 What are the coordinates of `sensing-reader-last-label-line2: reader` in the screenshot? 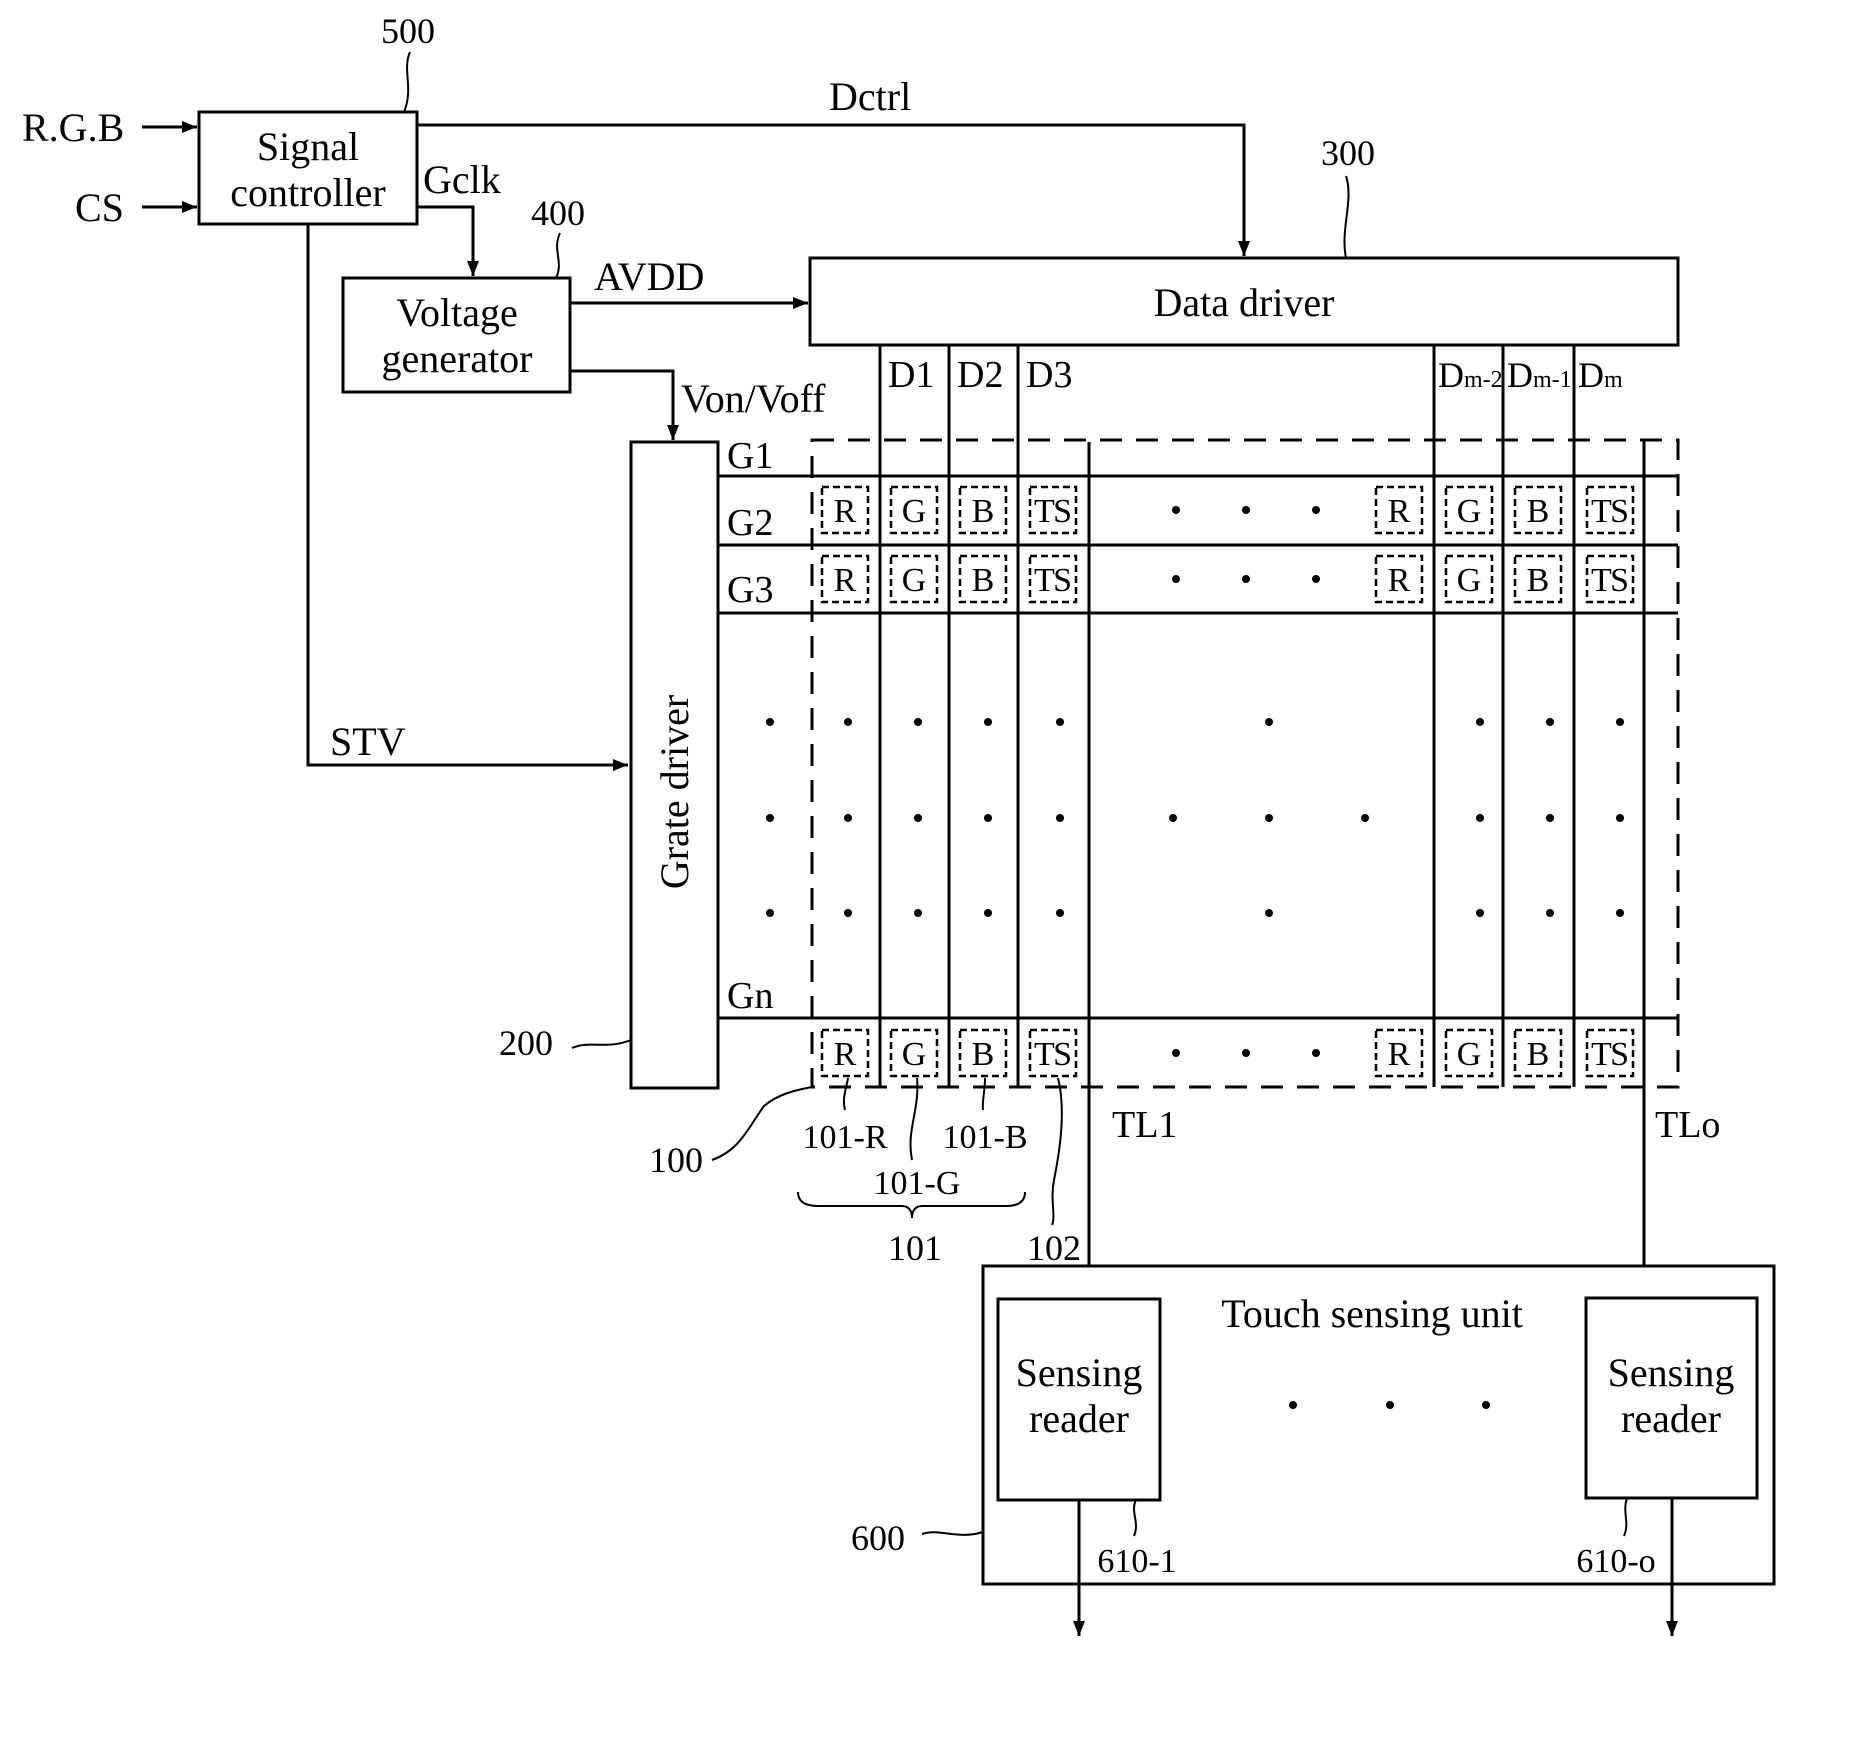 It's located at (1671, 1418).